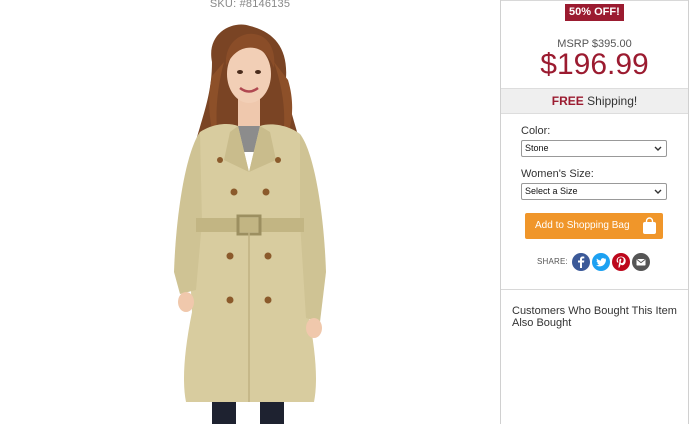  Describe the element at coordinates (649, 225) in the screenshot. I see `shopping-bag-icon` at that location.